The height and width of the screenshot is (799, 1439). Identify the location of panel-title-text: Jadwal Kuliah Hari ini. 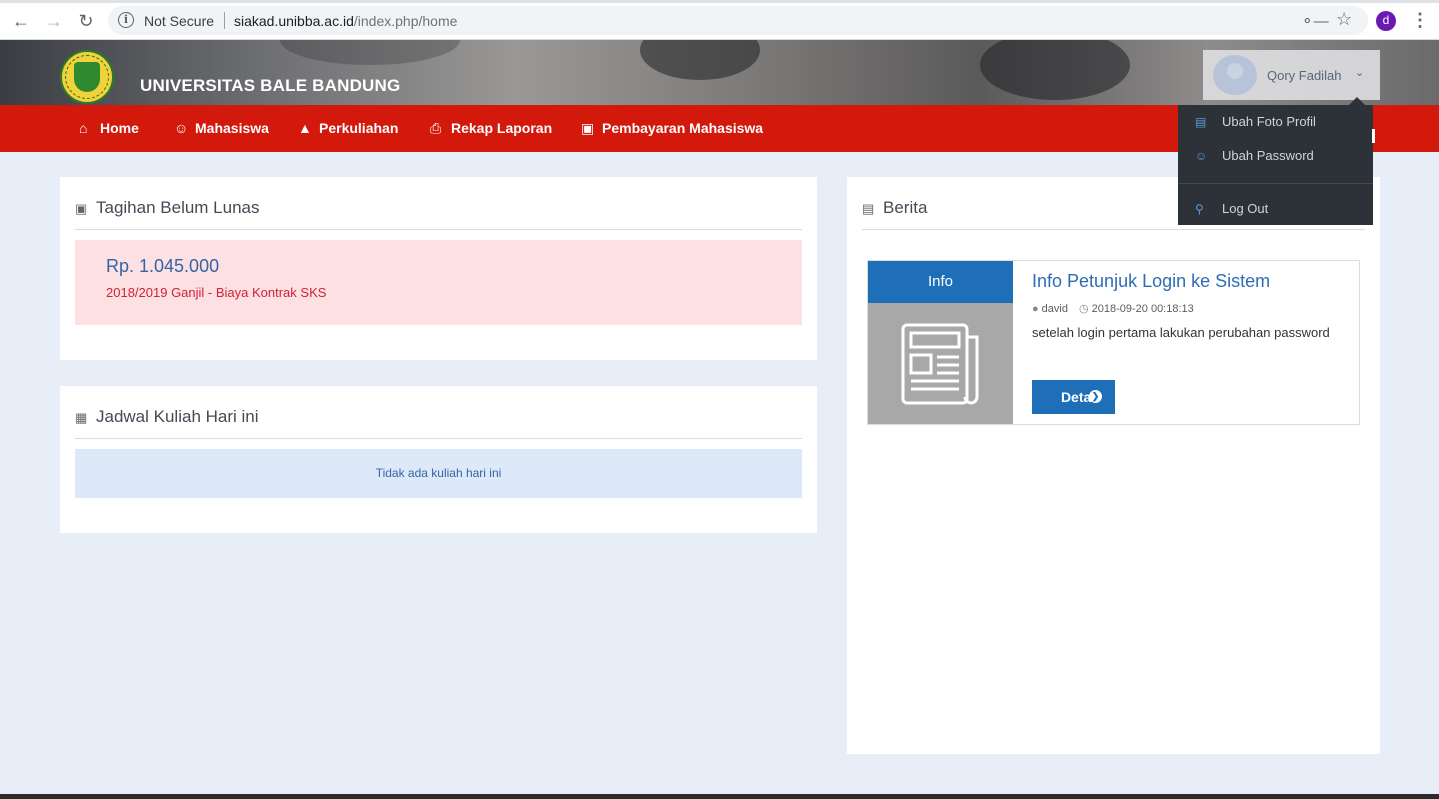
(177, 416).